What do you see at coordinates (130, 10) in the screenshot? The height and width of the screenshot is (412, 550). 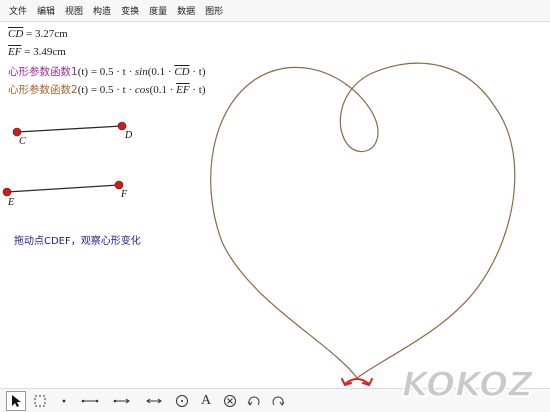 I see `menu-transform: 变换` at bounding box center [130, 10].